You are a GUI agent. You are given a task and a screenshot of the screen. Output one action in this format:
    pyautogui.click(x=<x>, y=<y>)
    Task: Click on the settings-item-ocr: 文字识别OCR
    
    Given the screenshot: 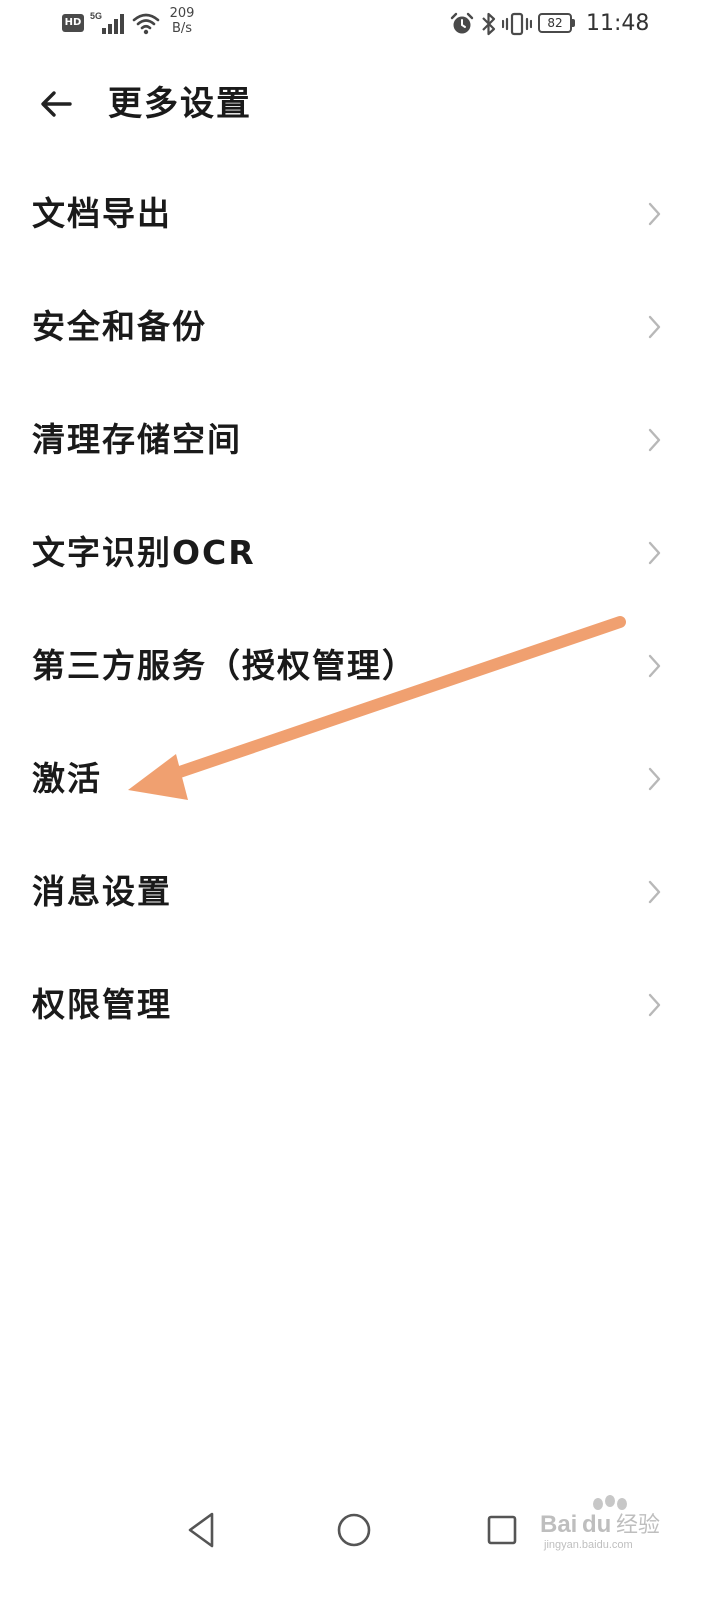 What is the action you would take?
    pyautogui.click(x=360, y=552)
    